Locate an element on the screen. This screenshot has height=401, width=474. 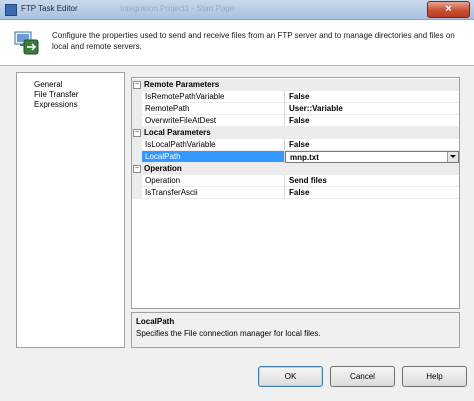
dropdown-button is located at coordinates (452, 157).